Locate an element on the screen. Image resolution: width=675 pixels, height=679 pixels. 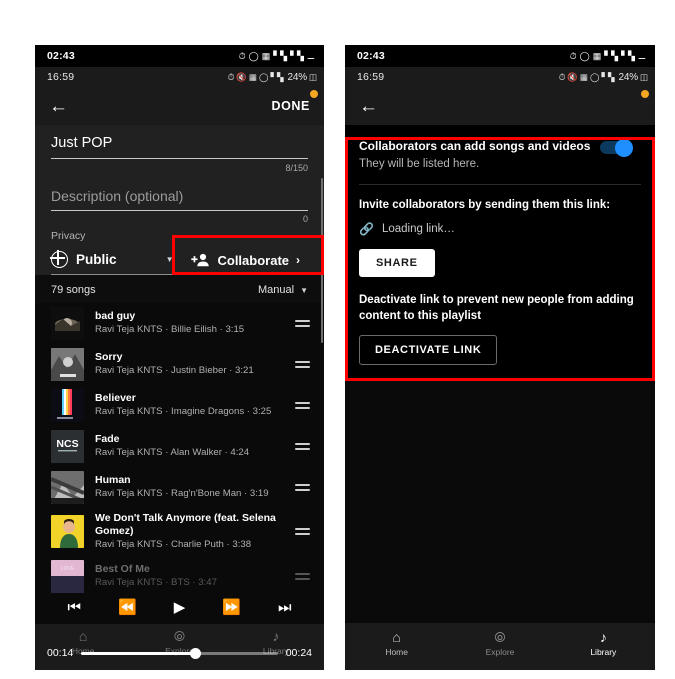
right-bottom-nav: ⌂ Home ⦾ Explore ♪ Library is located at coordinates (500, 646).